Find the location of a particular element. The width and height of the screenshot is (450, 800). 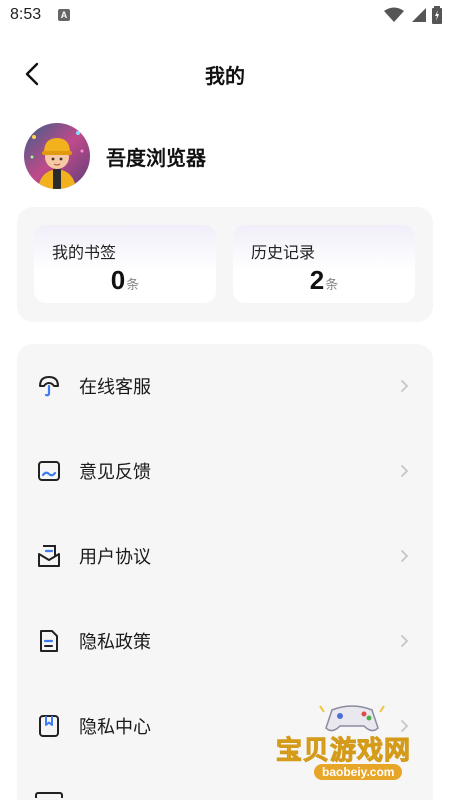

menu-item-feedback: 意见反馈 is located at coordinates (225, 471).